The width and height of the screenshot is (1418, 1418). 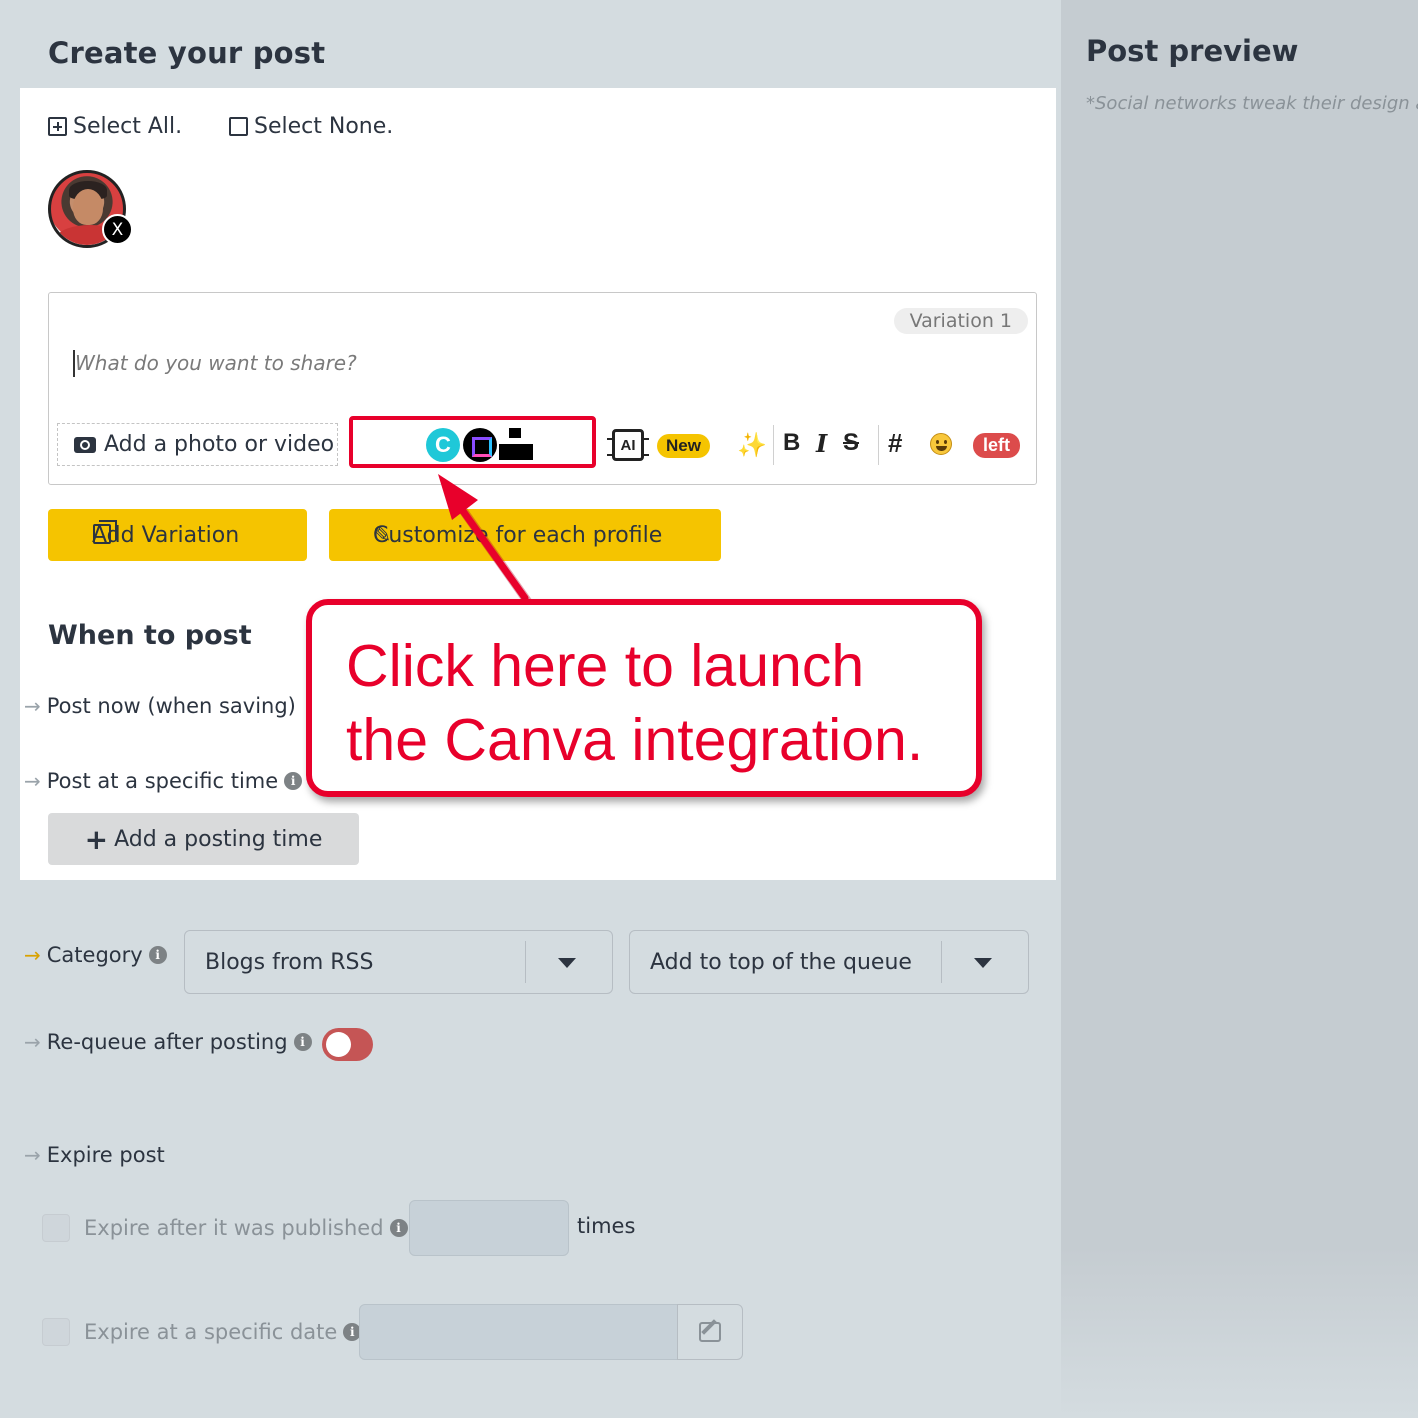 What do you see at coordinates (941, 444) in the screenshot?
I see `emoji-icon` at bounding box center [941, 444].